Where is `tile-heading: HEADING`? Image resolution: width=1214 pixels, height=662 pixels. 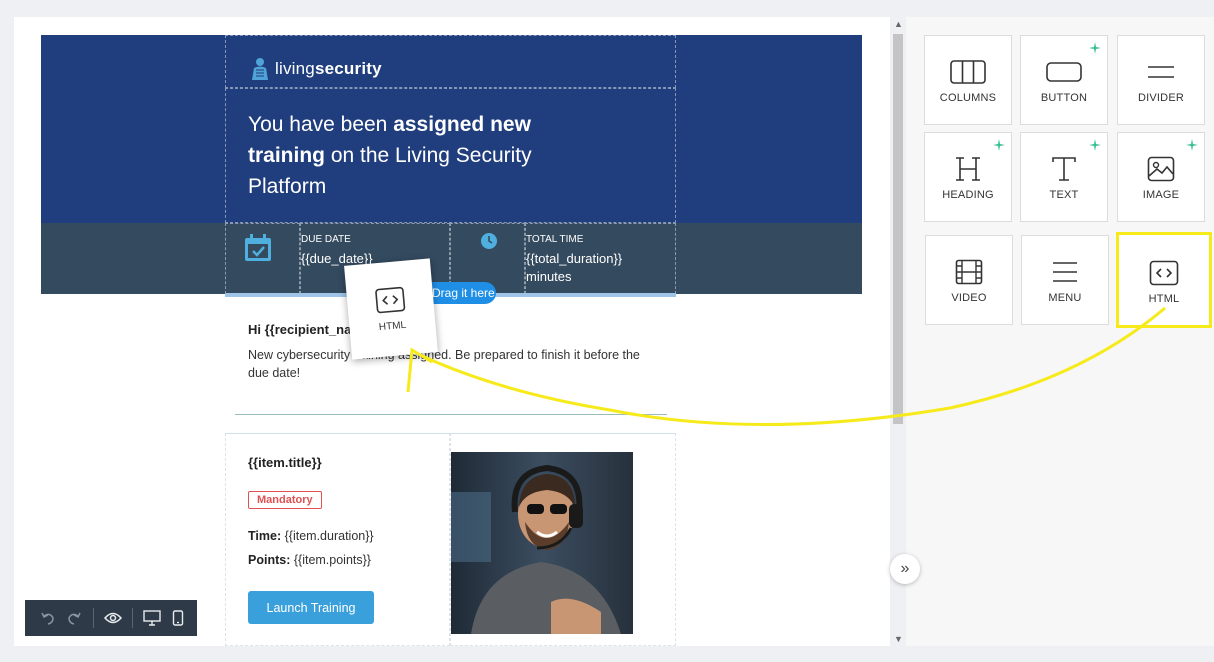
tile-heading: HEADING is located at coordinates (968, 177).